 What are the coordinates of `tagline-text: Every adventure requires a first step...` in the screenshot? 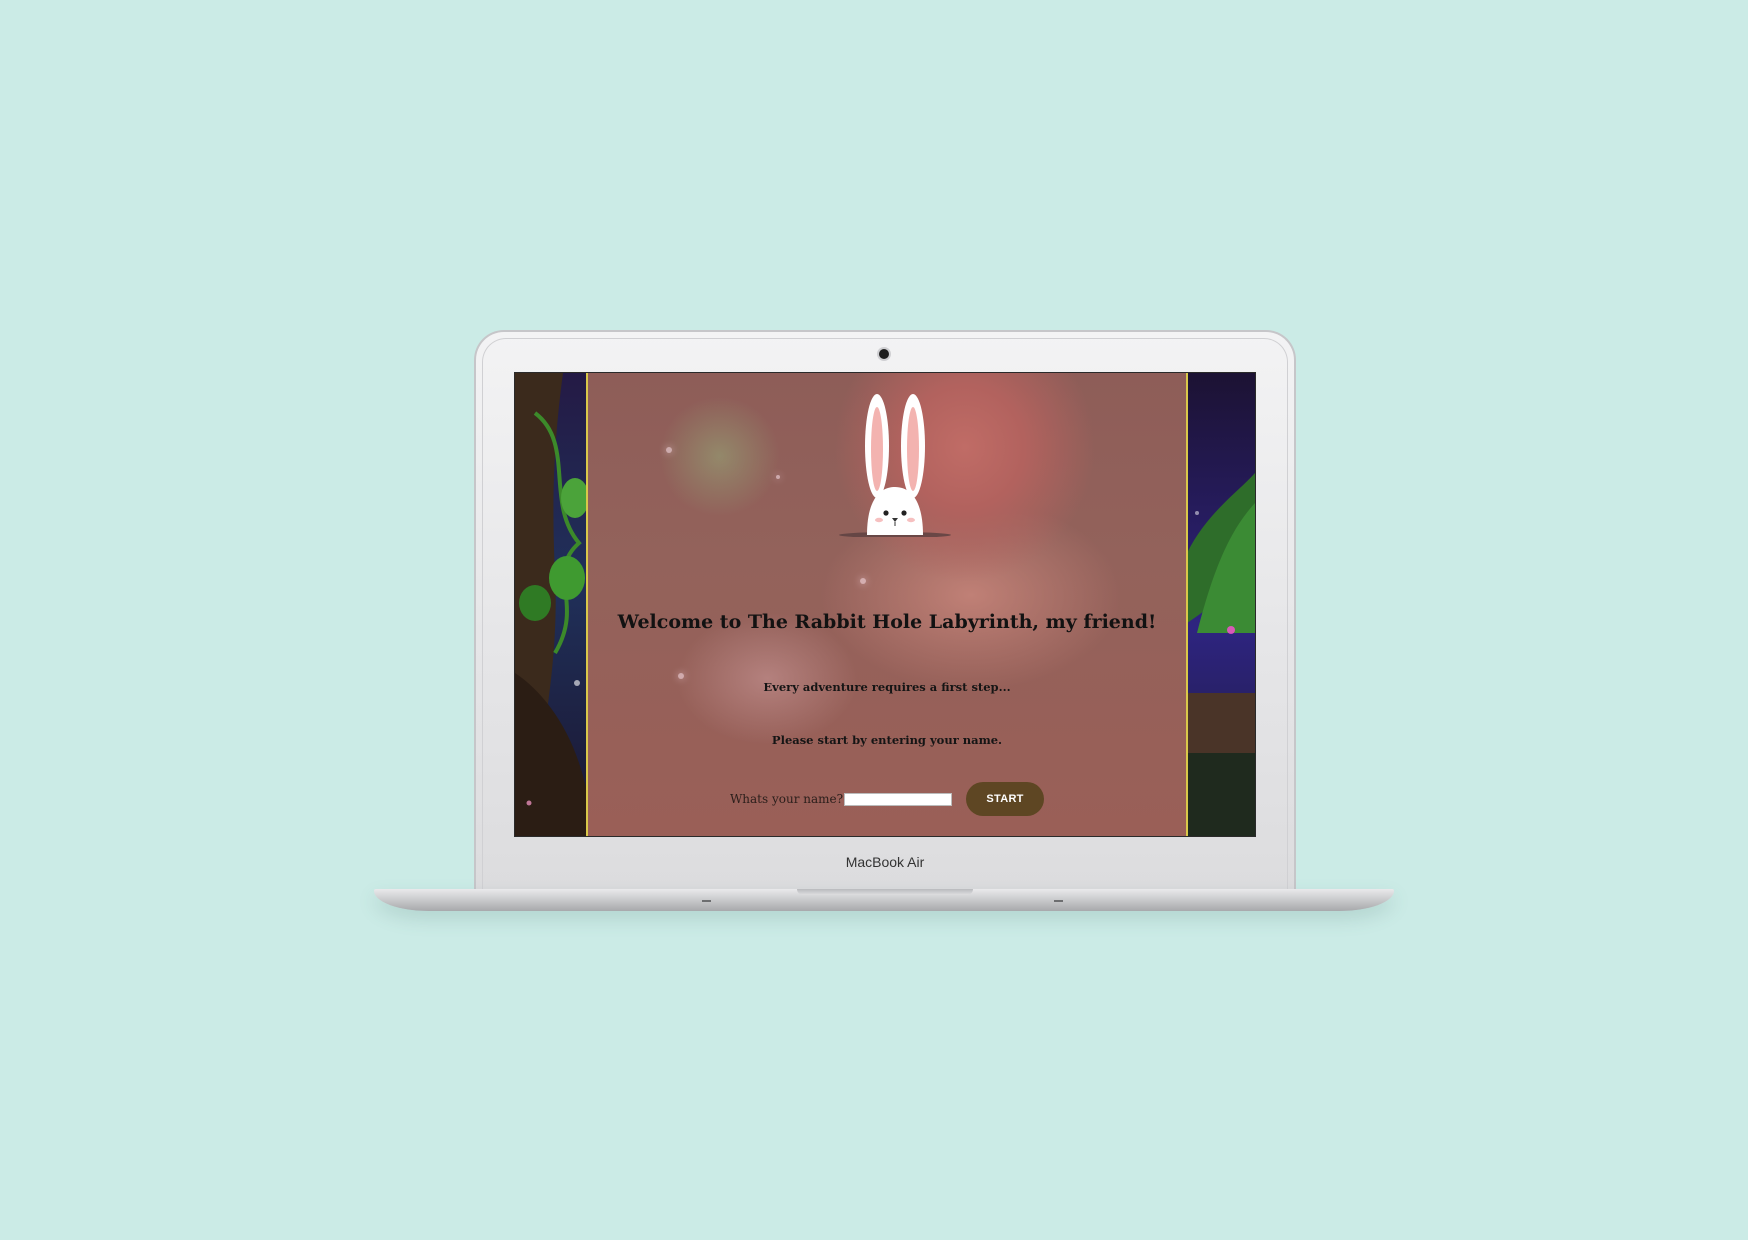 It's located at (887, 687).